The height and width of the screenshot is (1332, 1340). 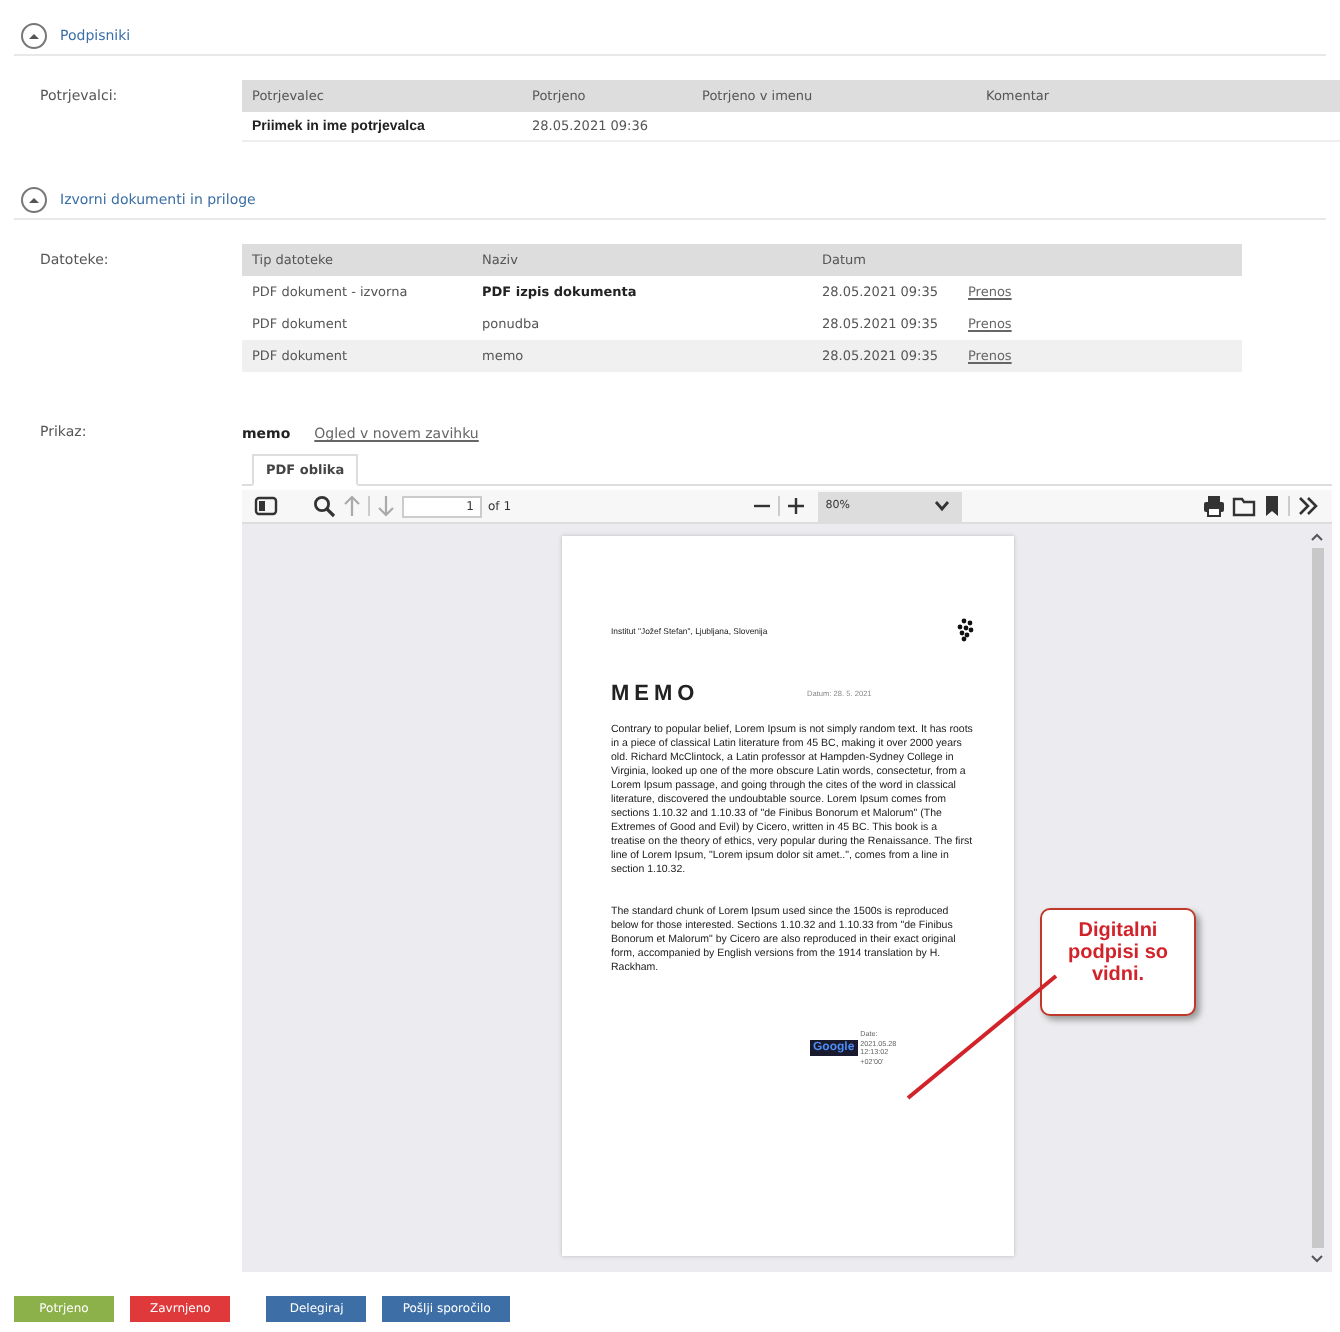 I want to click on folder-icon, so click(x=1243, y=506).